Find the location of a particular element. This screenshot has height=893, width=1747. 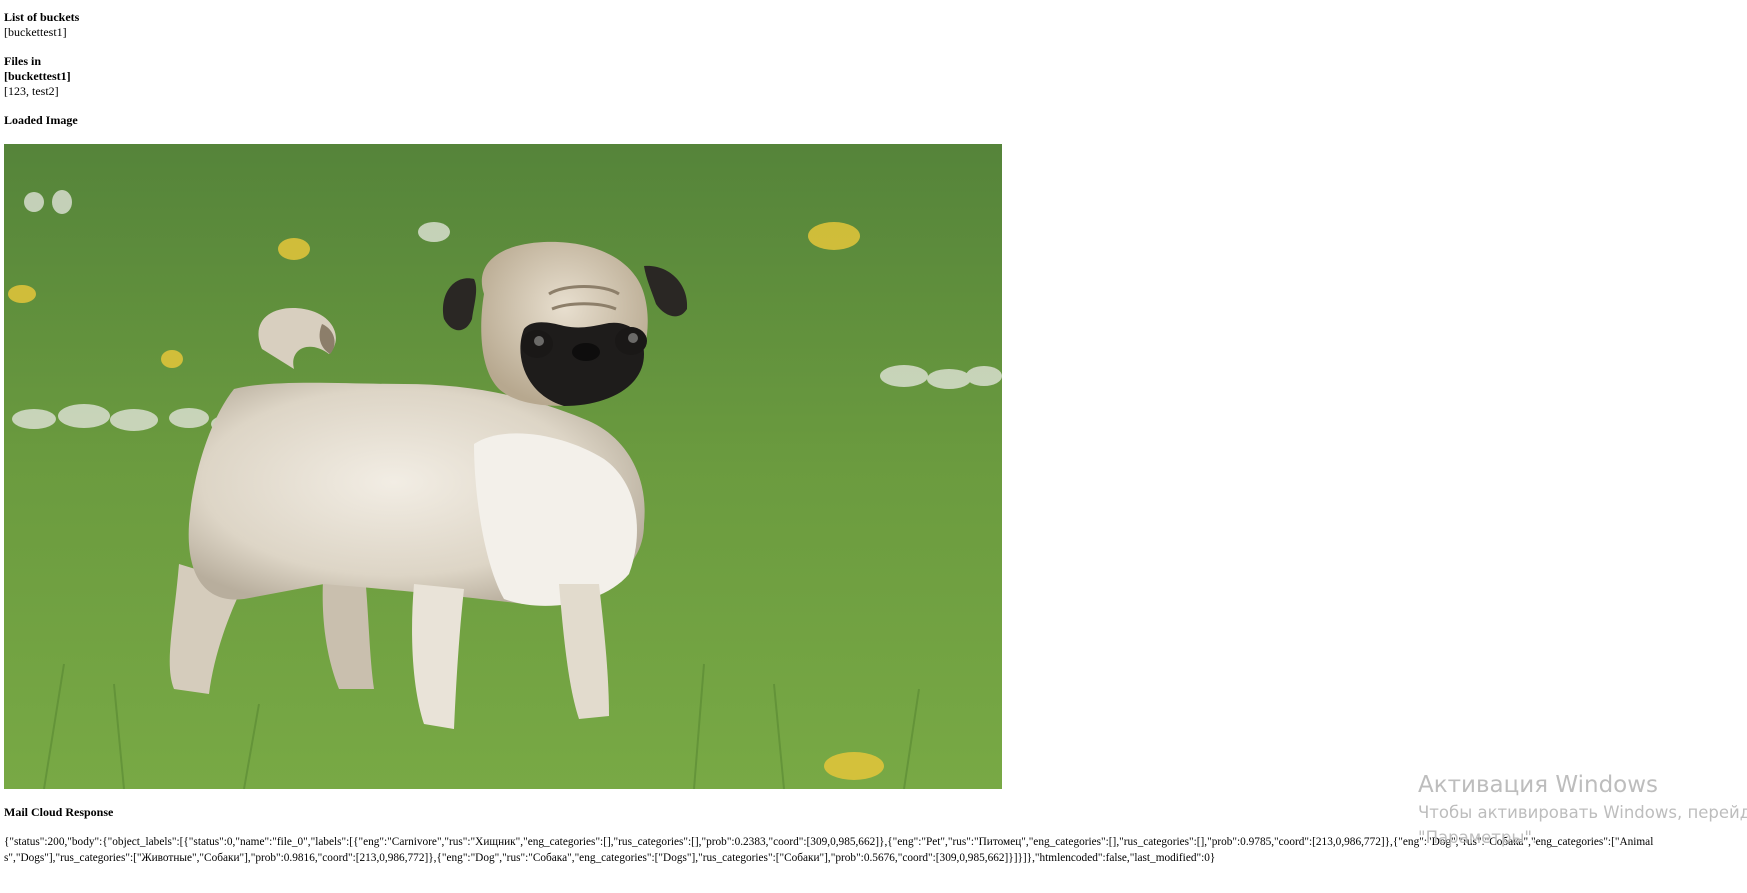

watermark-line1: Чтобы активировать Windows, перейди is located at coordinates (1582, 812).